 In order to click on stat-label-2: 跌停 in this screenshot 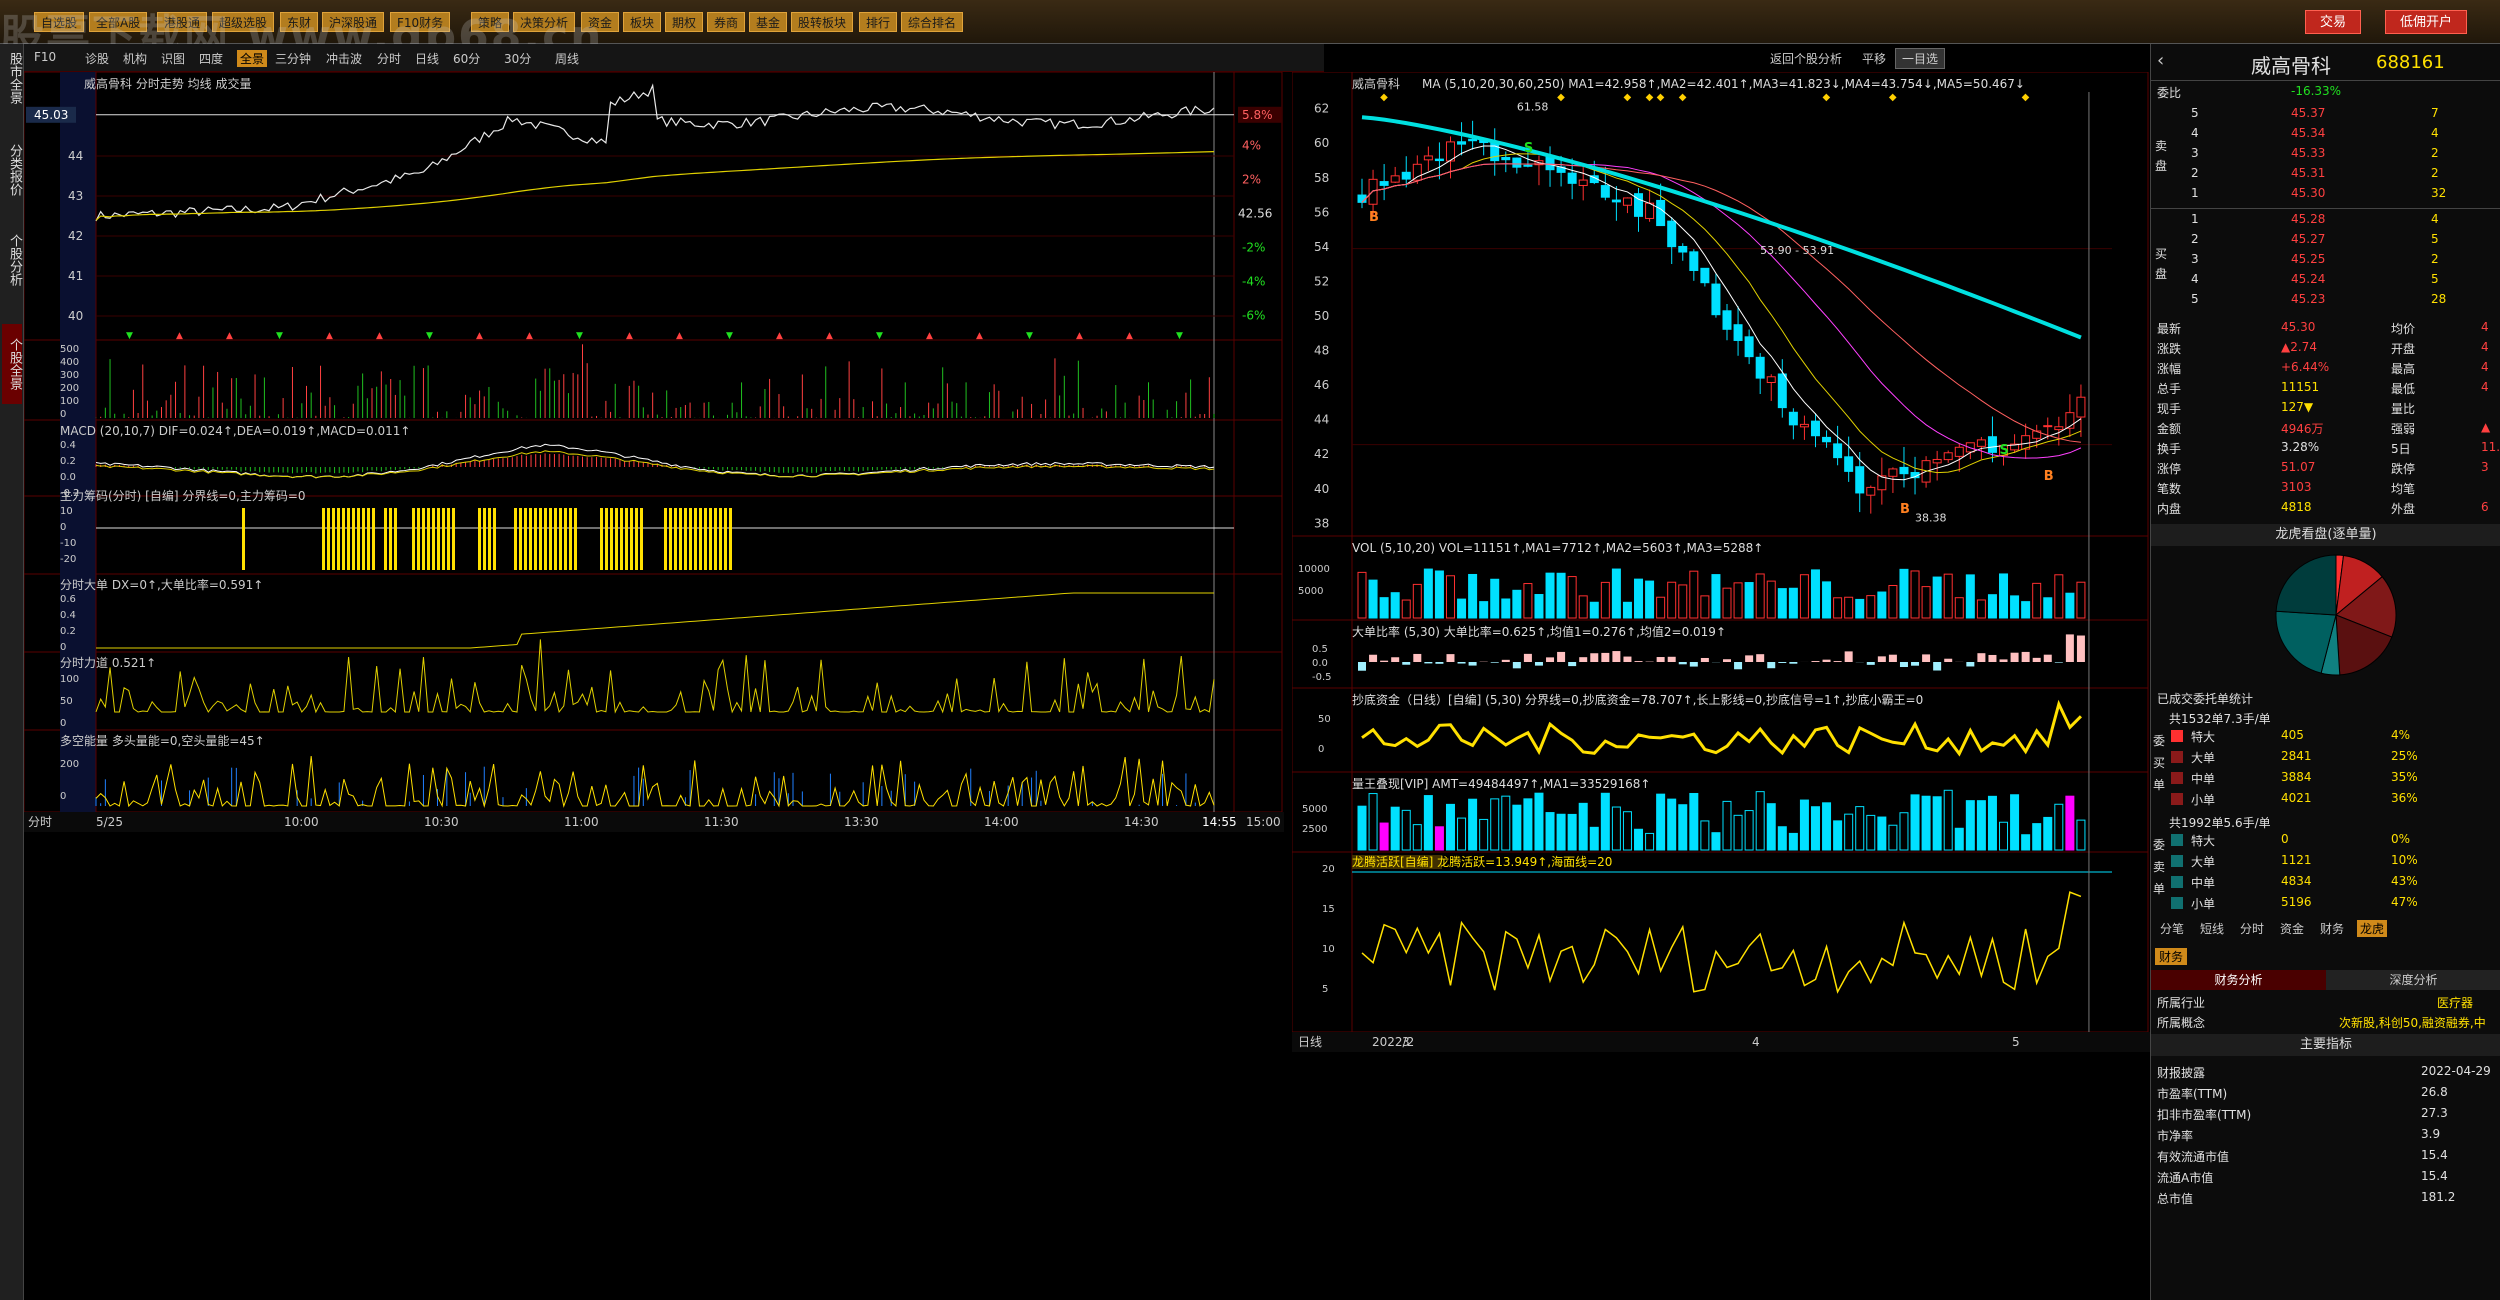, I will do `click(2403, 469)`.